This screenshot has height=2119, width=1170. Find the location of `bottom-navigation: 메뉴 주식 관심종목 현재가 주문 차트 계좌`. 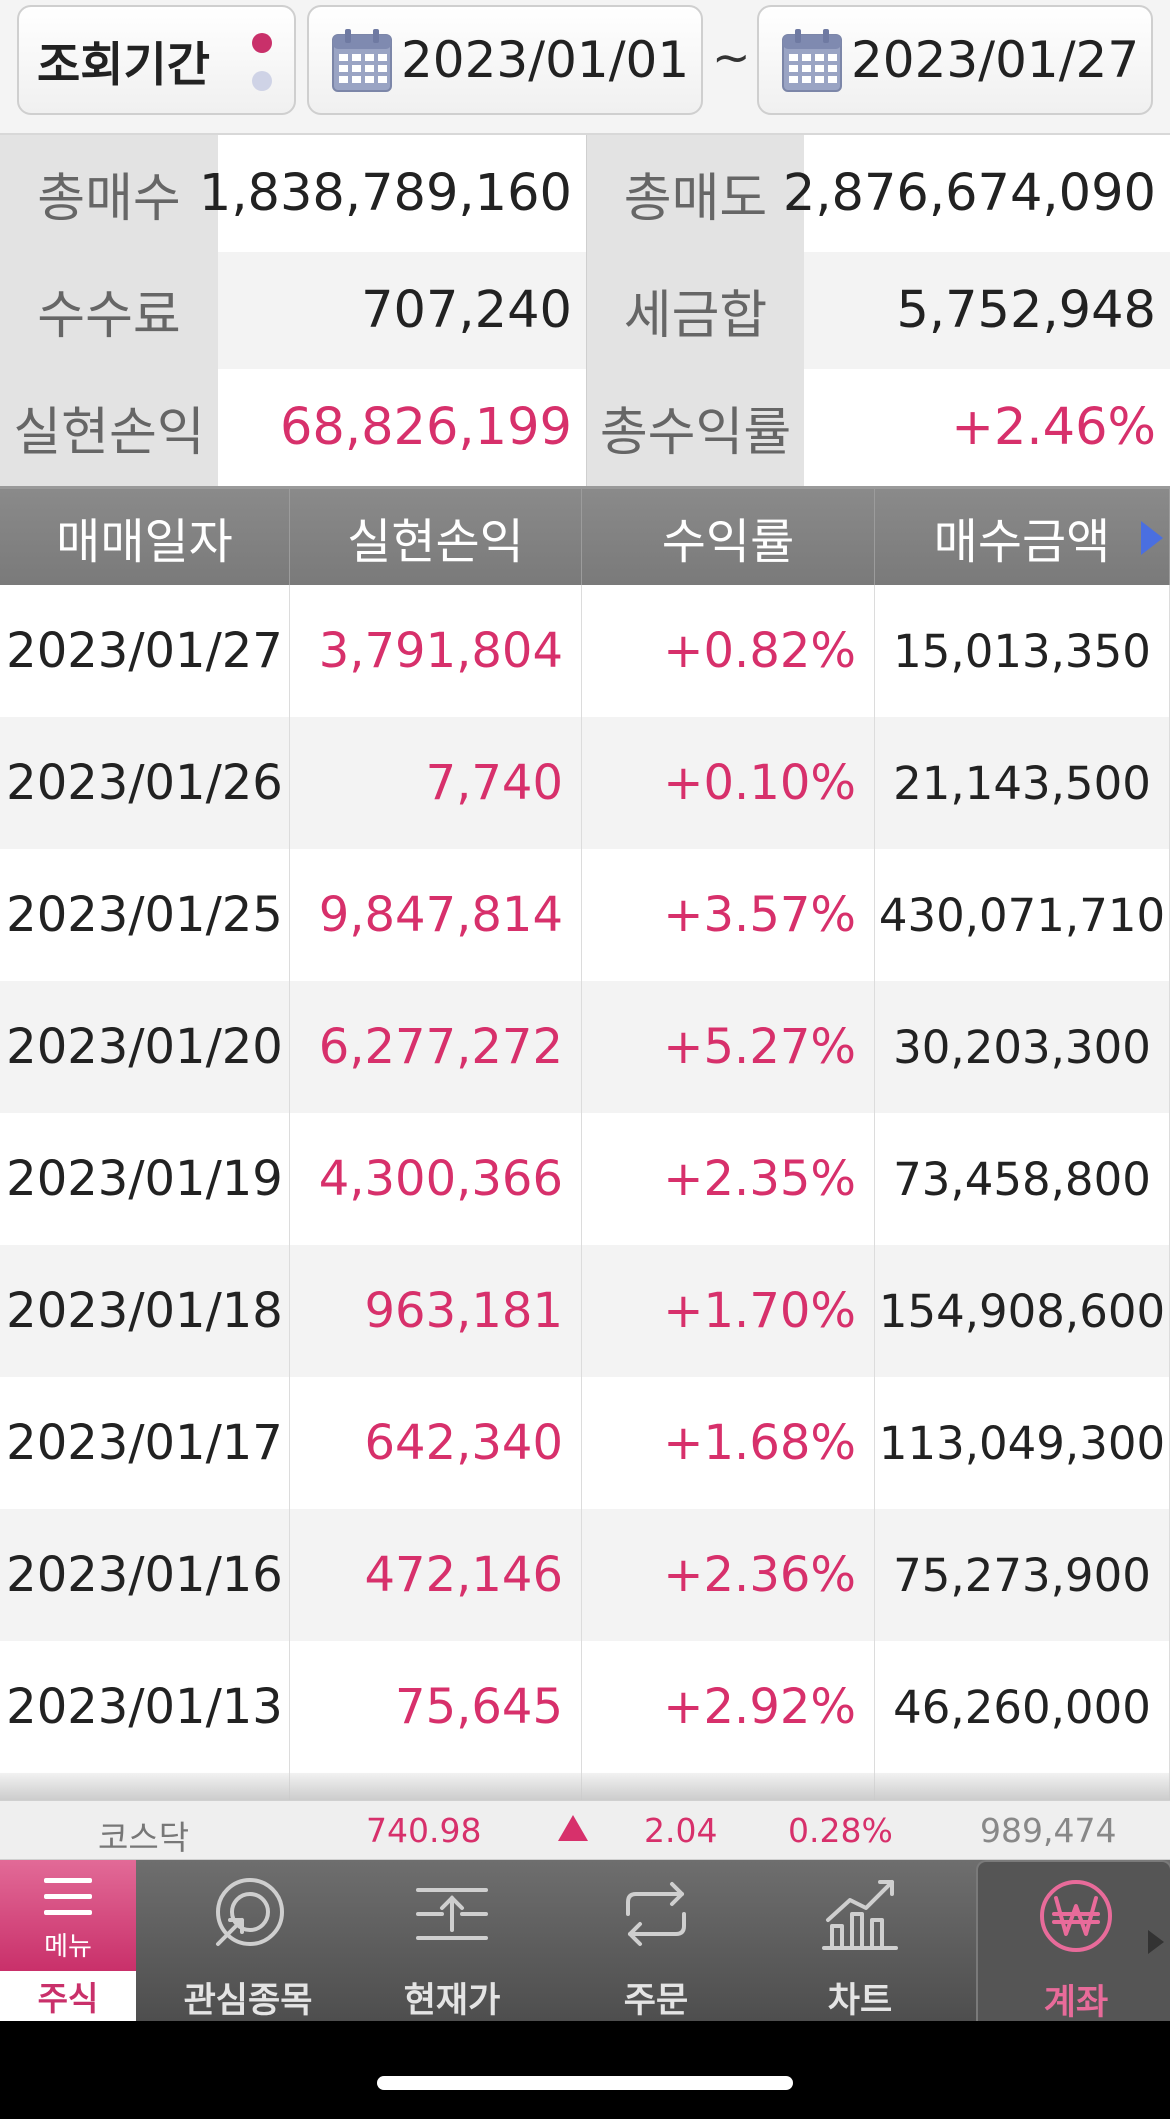

bottom-navigation: 메뉴 주식 관심종목 현재가 주문 차트 계좌 is located at coordinates (585, 1940).